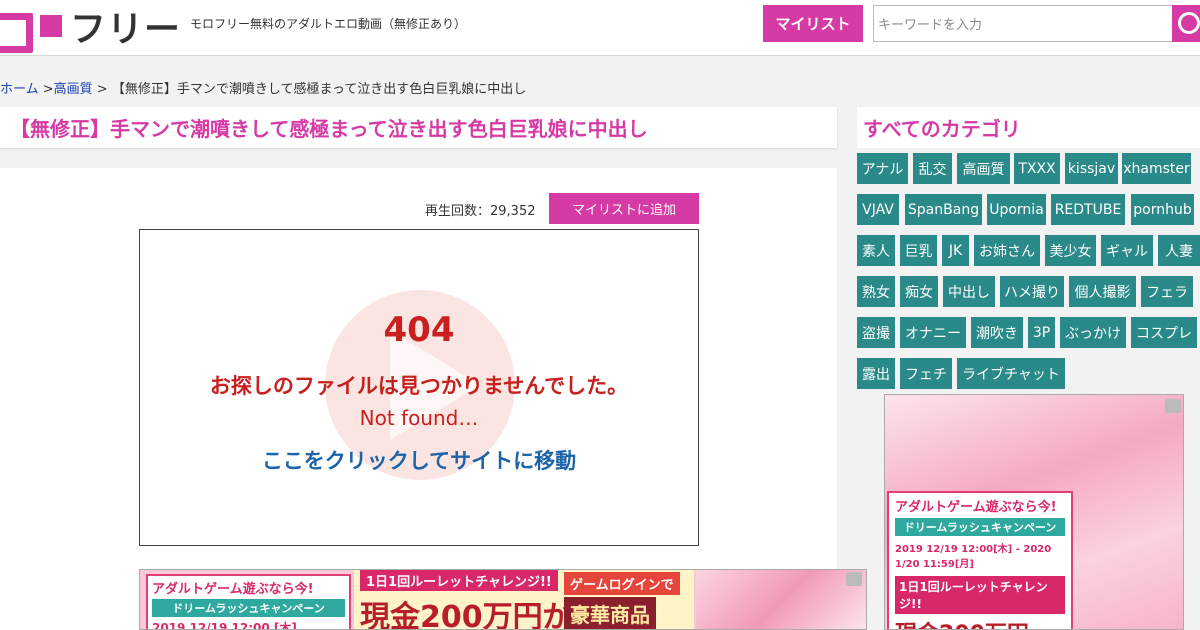 The image size is (1200, 630). Describe the element at coordinates (31, 31) in the screenshot. I see `logo-mark` at that location.